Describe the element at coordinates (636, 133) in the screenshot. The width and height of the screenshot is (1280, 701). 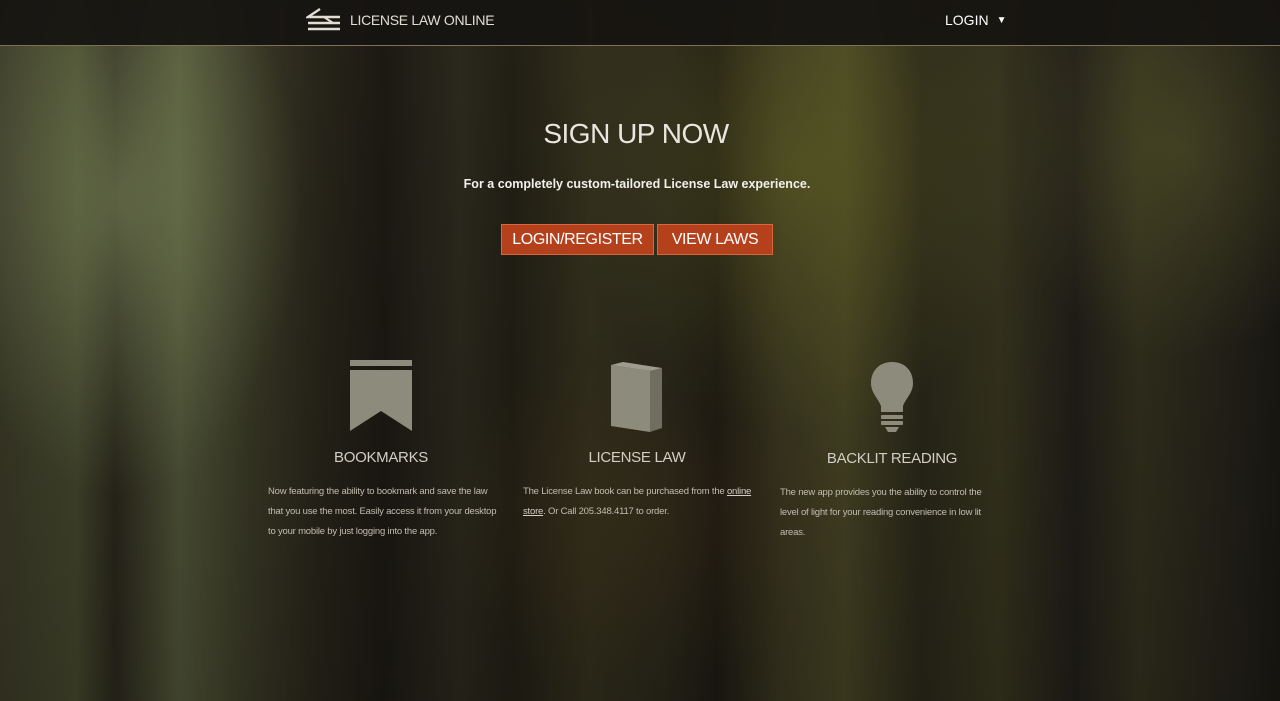
I see `hero-title: SIGN UP NOW` at that location.